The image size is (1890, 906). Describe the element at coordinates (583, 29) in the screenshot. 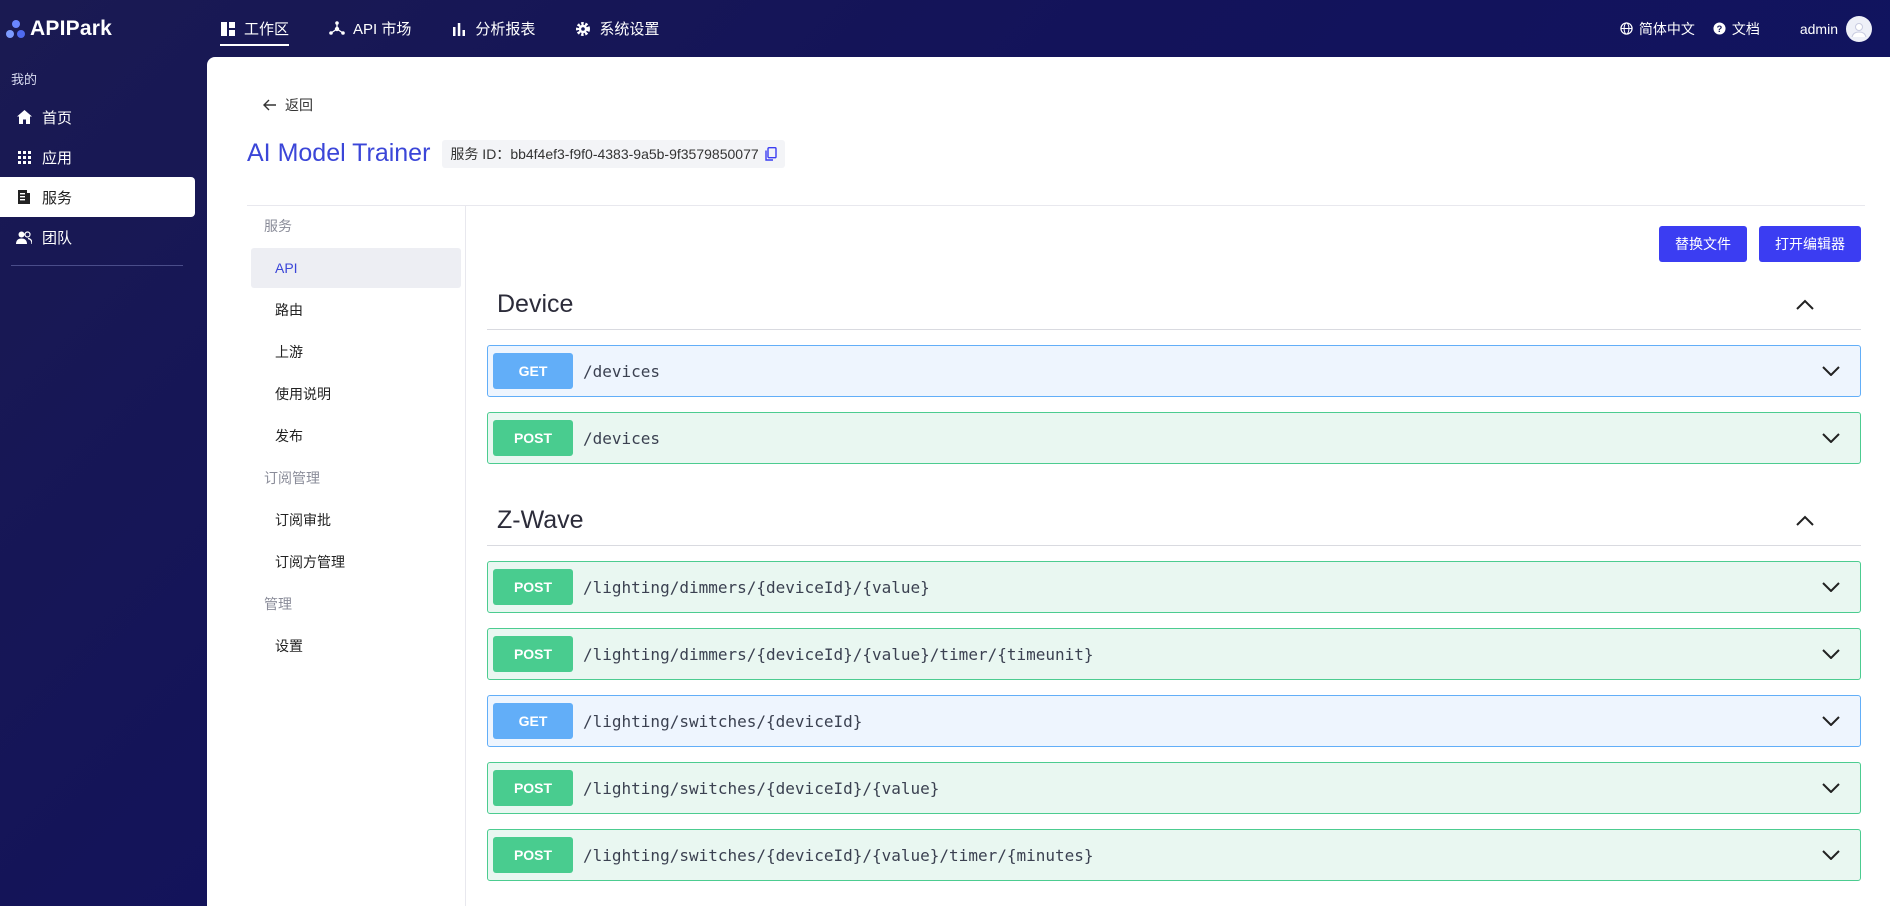

I see `gear-icon` at that location.